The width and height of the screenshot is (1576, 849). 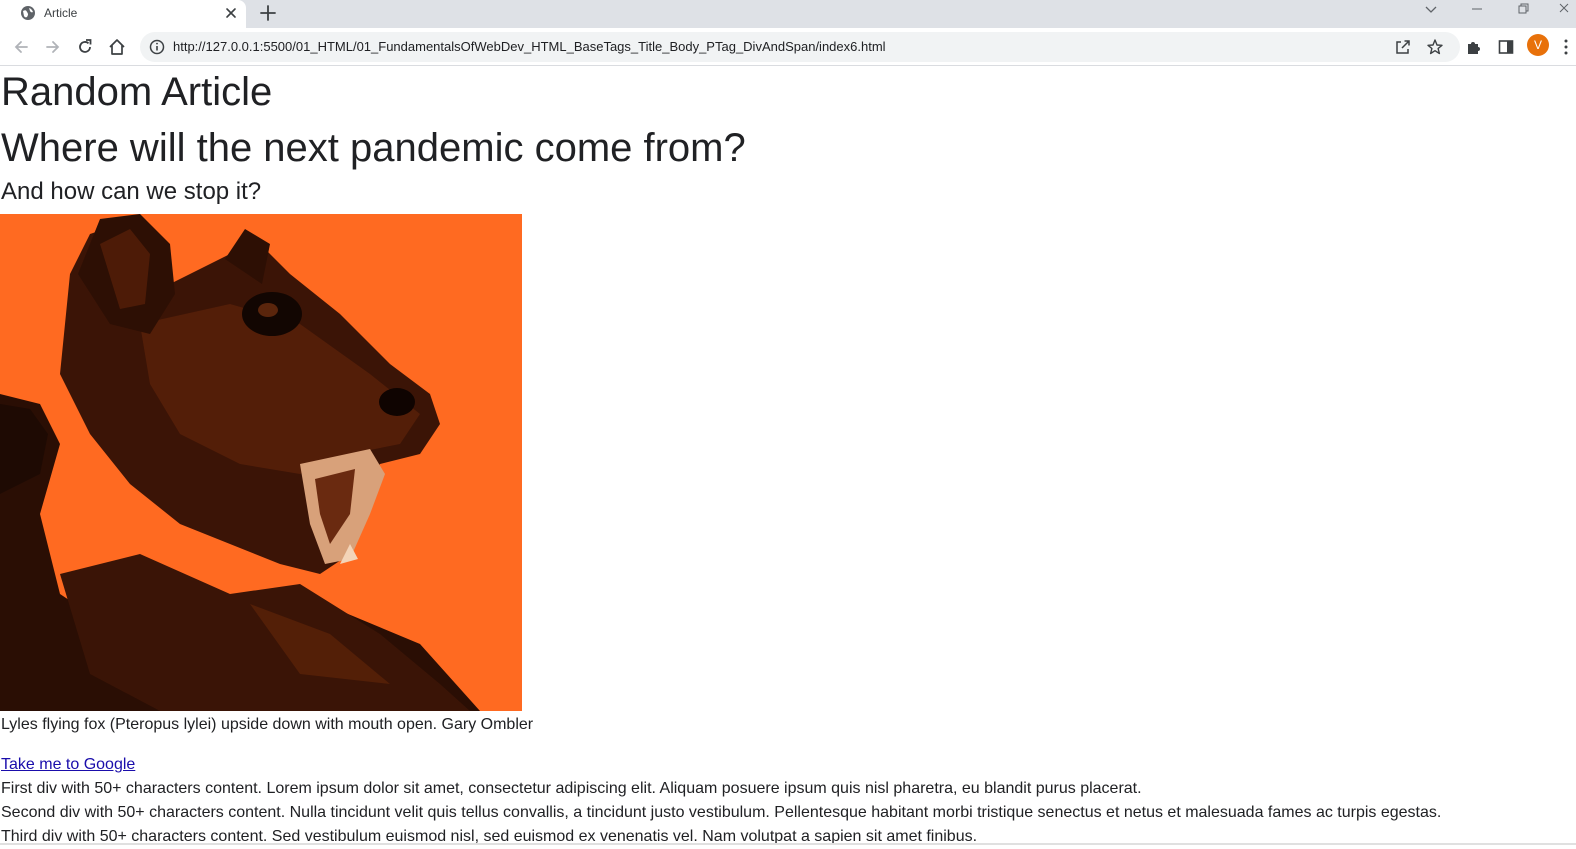 I want to click on site-info-icon, so click(x=157, y=47).